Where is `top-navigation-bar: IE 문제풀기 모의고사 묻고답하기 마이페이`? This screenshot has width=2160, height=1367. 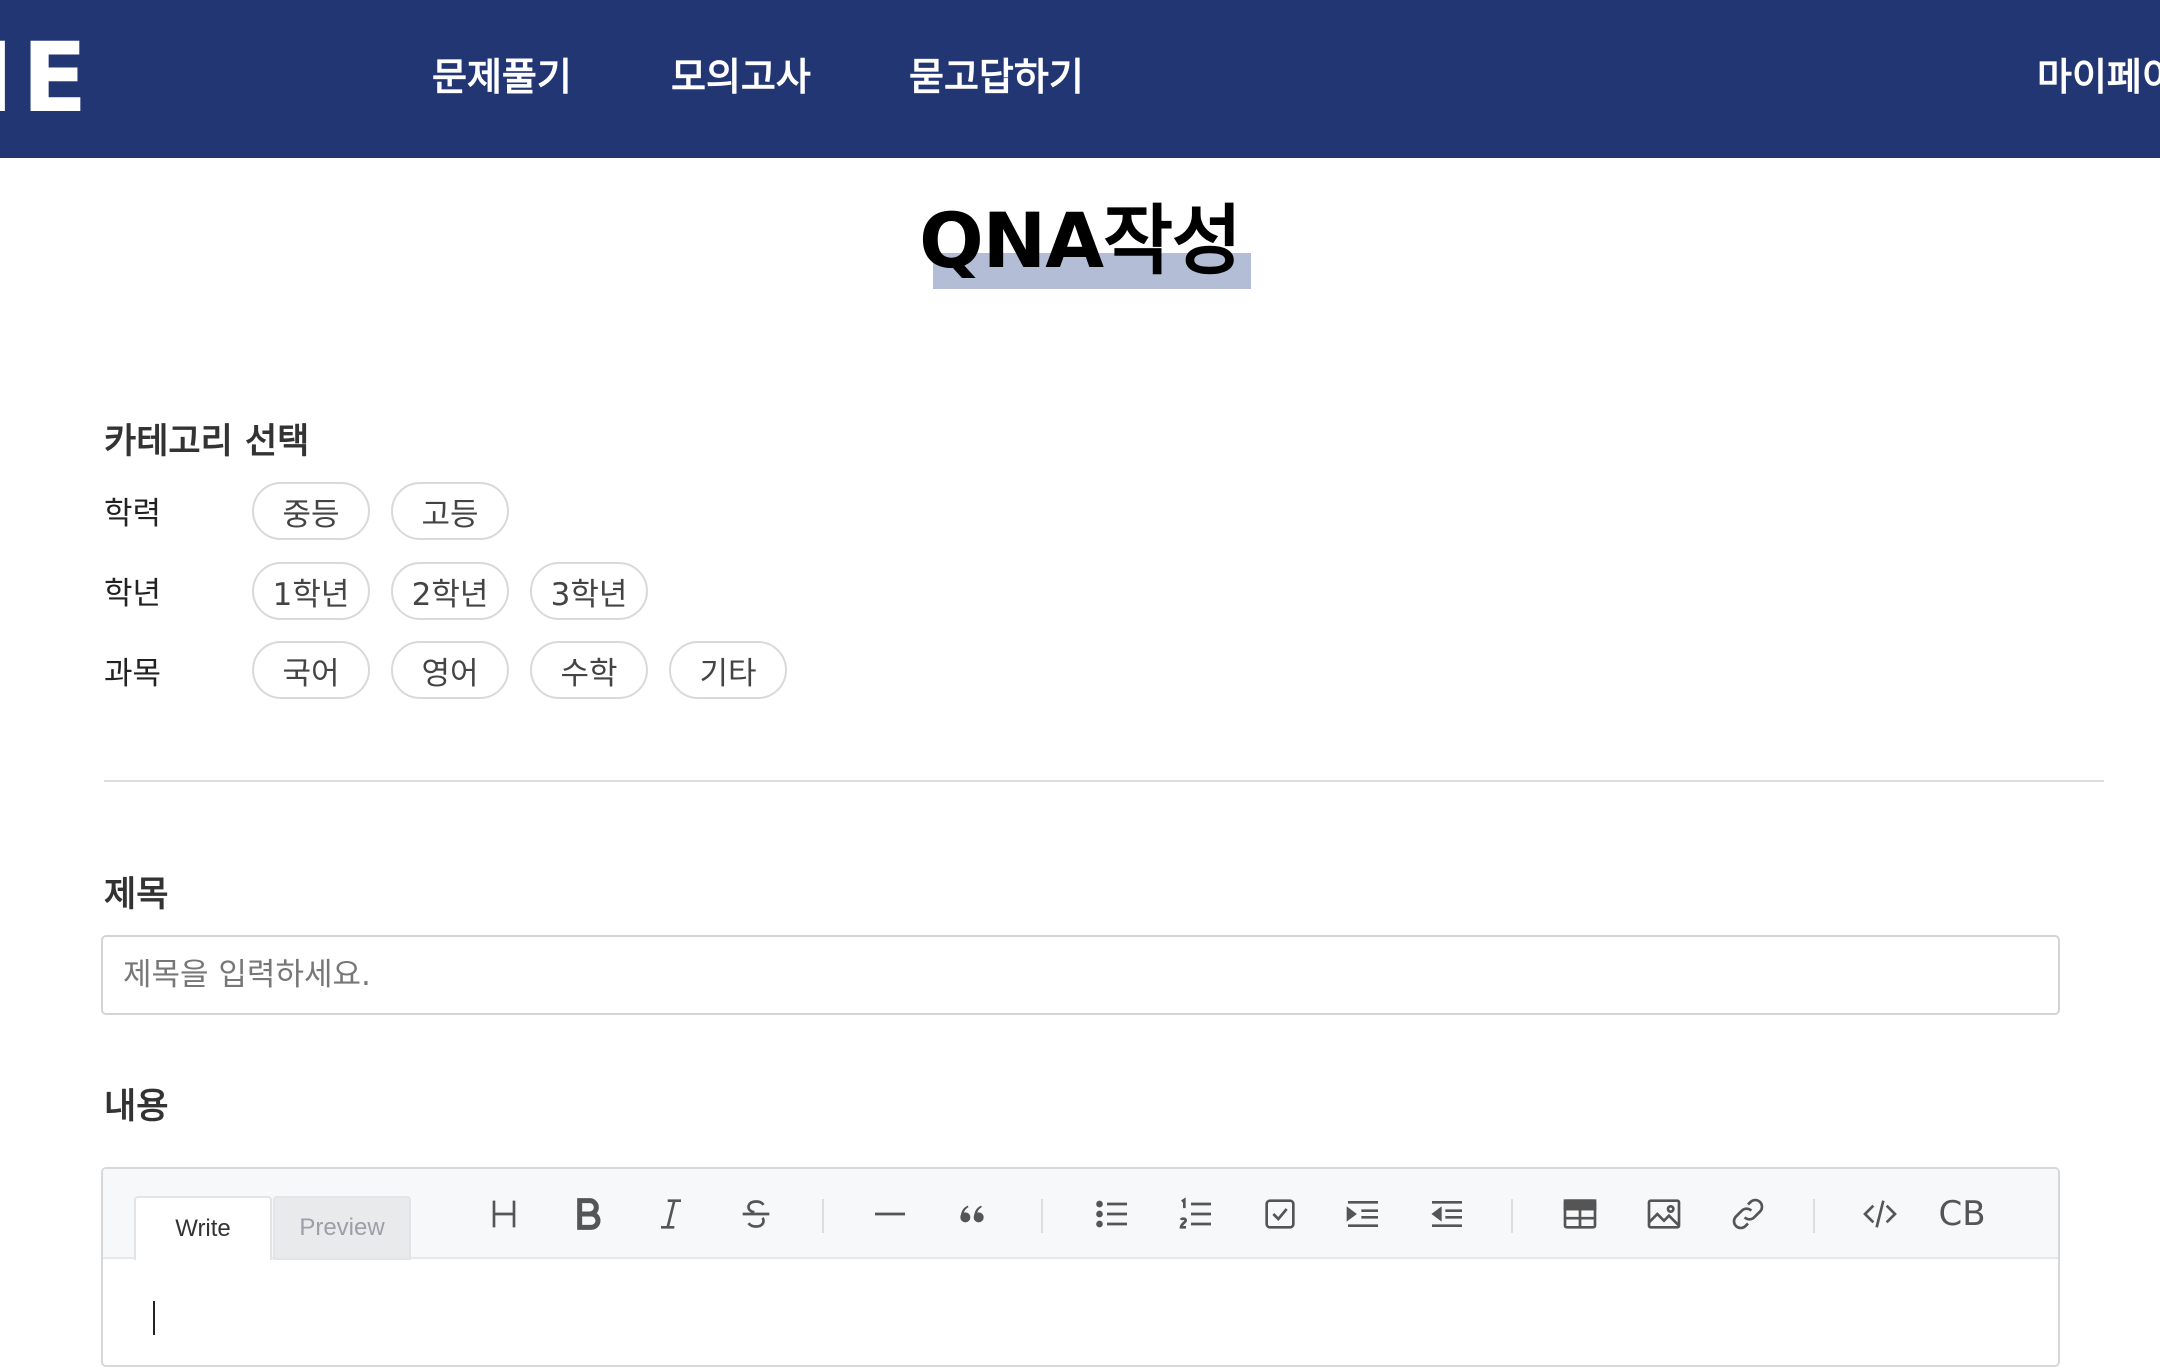 top-navigation-bar: IE 문제풀기 모의고사 묻고답하기 마이페이 is located at coordinates (1080, 79).